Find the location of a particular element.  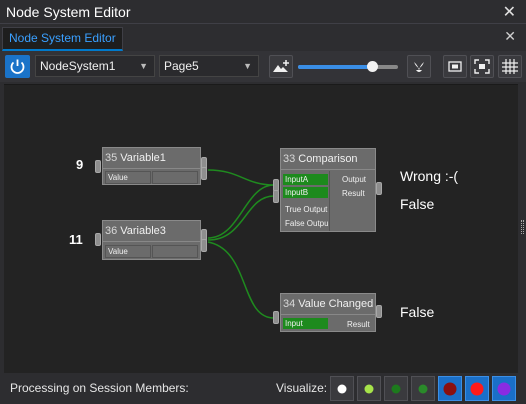

variable1-name: Variable1 is located at coordinates (143, 158).